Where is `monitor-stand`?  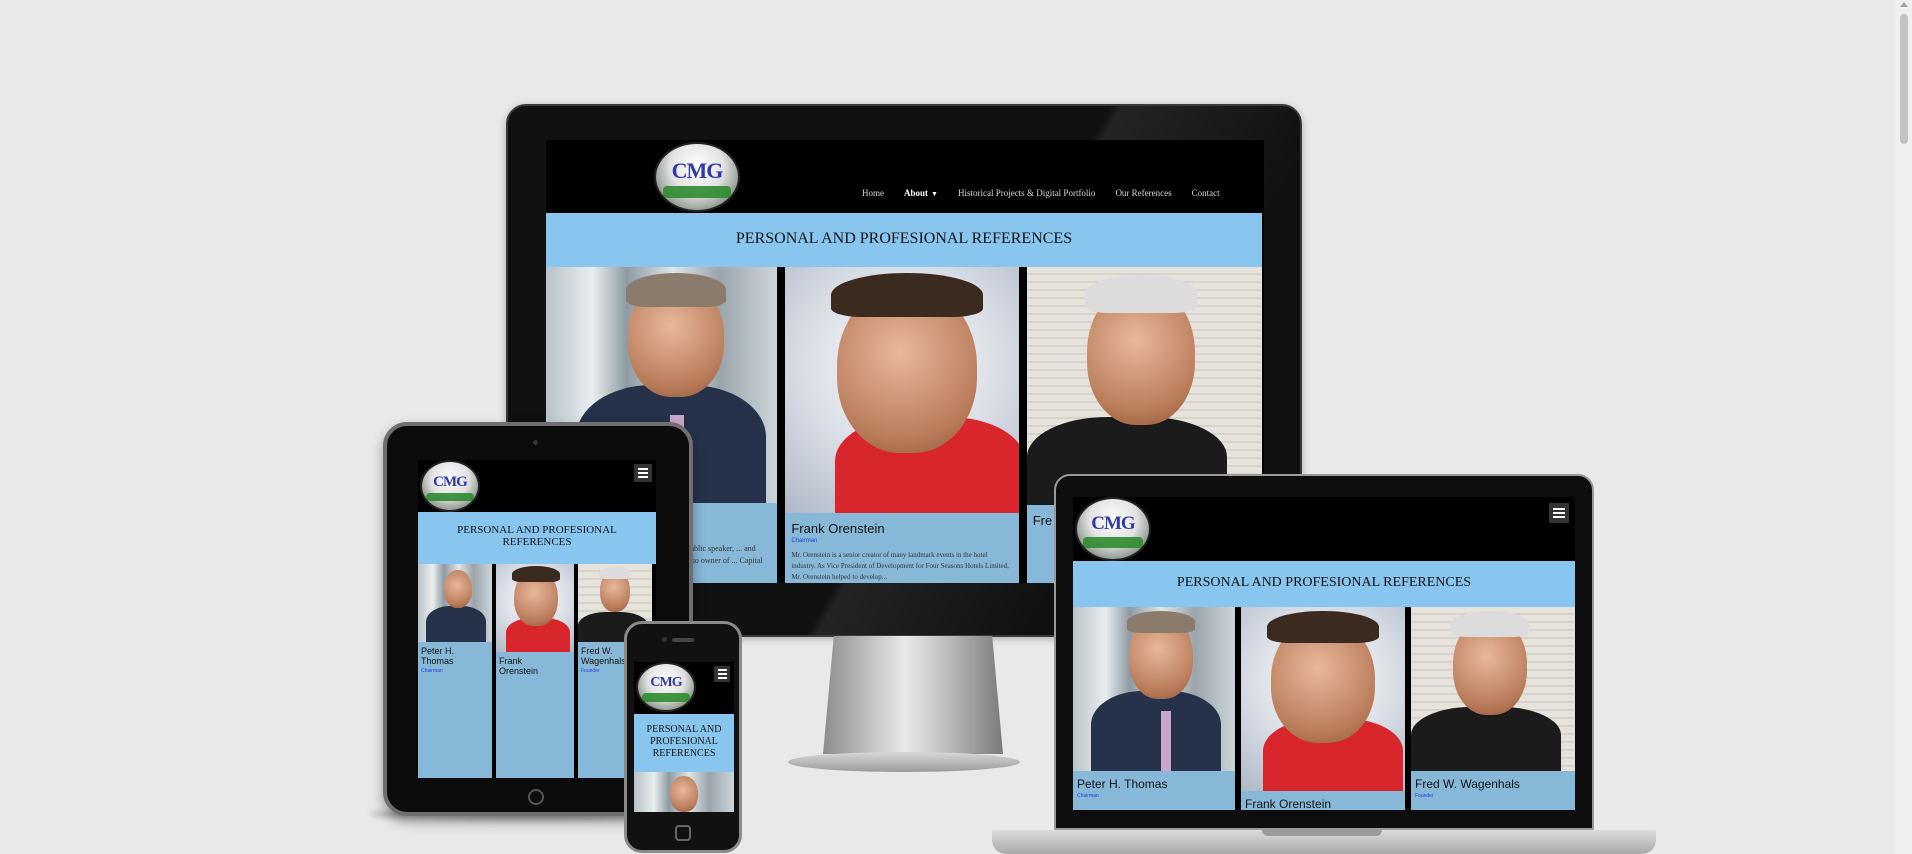 monitor-stand is located at coordinates (913, 695).